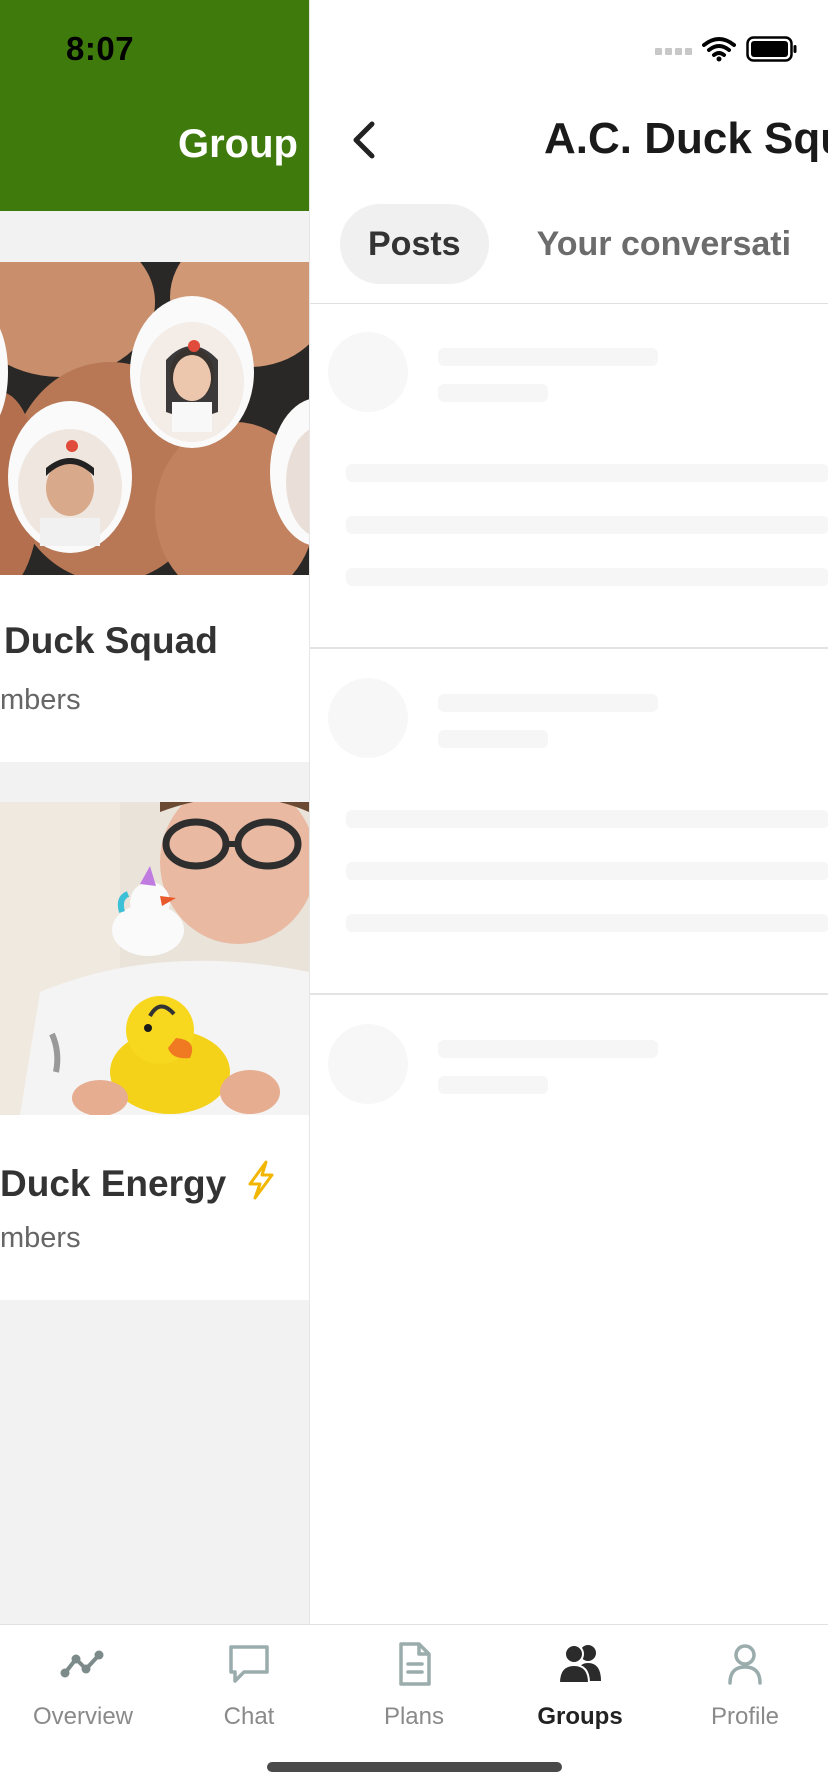 This screenshot has height=1792, width=828. I want to click on groups-title: Group, so click(238, 144).